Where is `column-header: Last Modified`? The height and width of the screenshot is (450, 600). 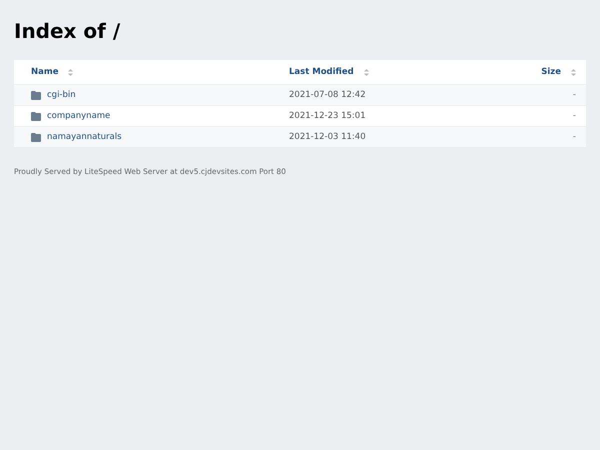
column-header: Last Modified is located at coordinates (402, 72).